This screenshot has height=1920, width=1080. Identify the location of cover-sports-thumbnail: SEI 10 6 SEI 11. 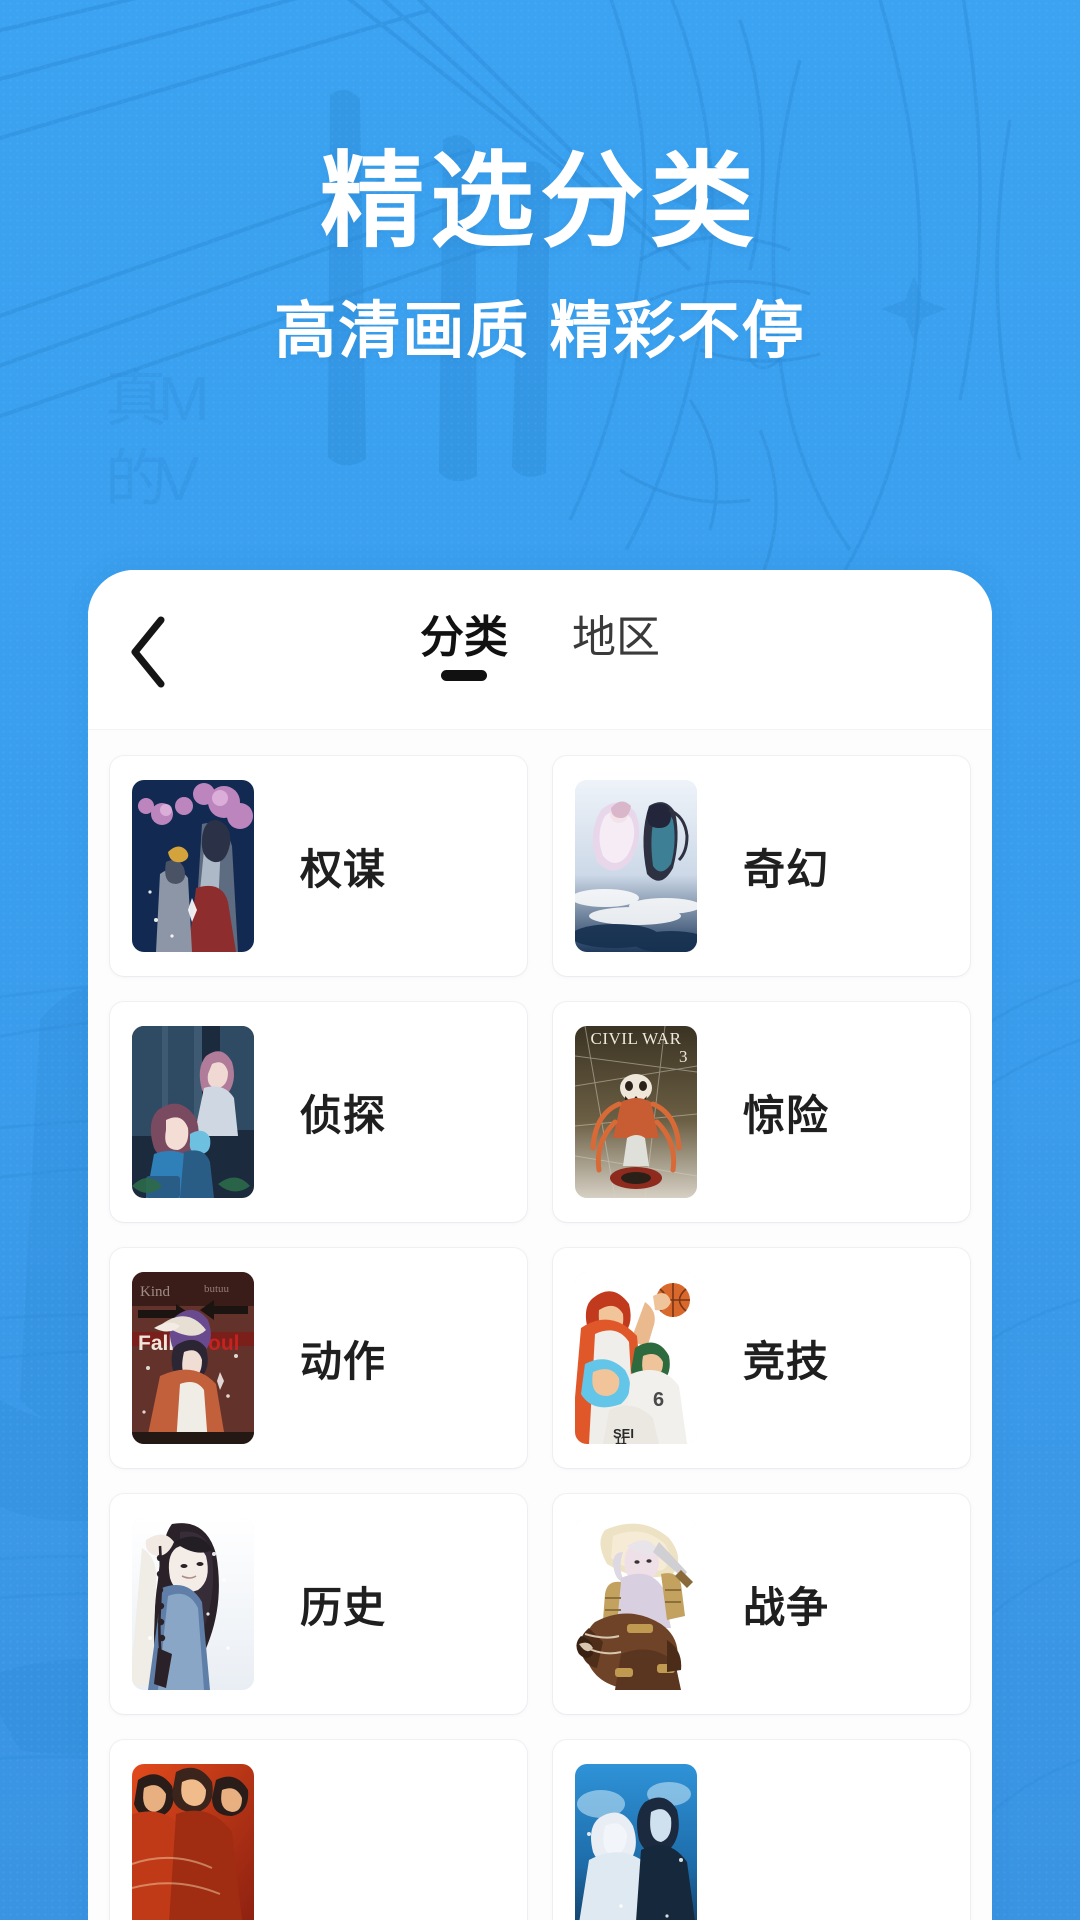
(636, 1358).